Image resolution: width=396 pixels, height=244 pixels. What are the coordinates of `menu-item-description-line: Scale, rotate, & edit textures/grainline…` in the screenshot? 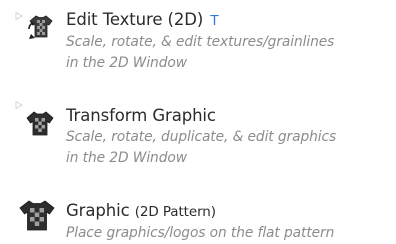 It's located at (200, 42).